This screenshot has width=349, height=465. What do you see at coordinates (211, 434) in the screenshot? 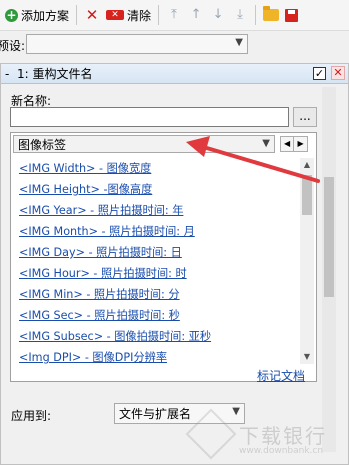
I see `watermark-logo-icon` at bounding box center [211, 434].